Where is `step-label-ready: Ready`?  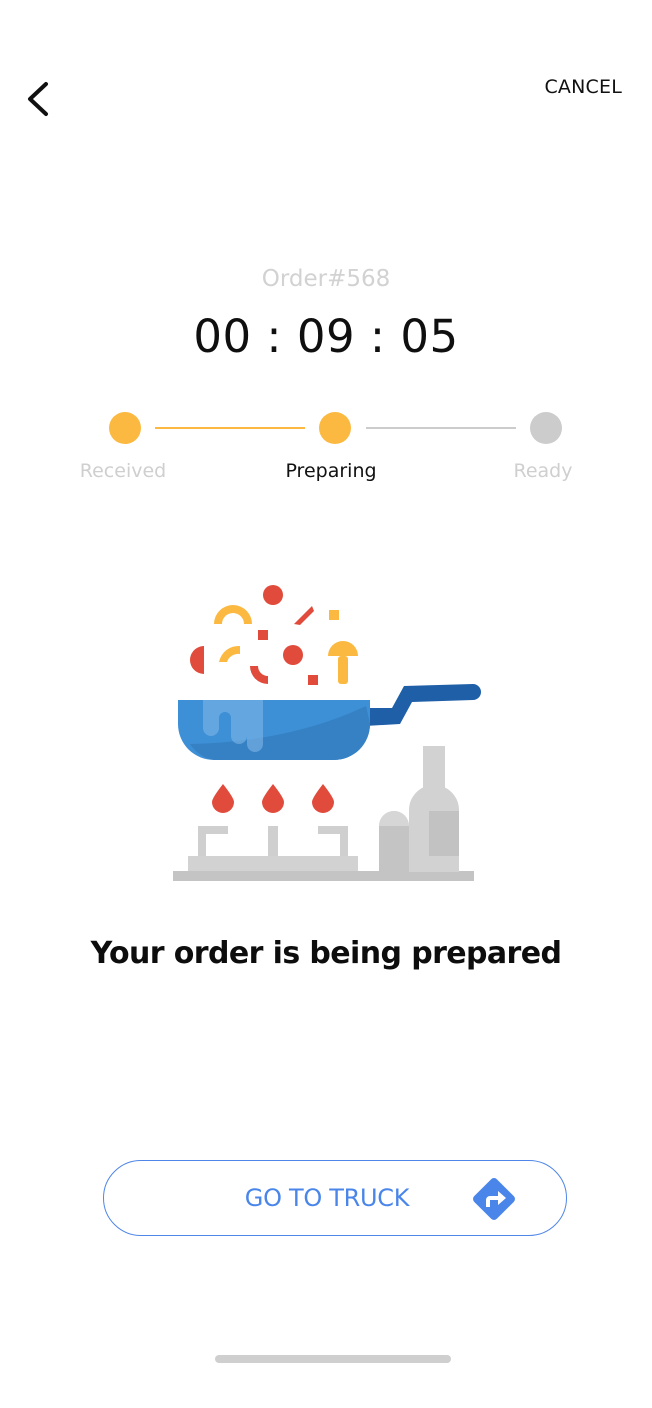 step-label-ready: Ready is located at coordinates (543, 471).